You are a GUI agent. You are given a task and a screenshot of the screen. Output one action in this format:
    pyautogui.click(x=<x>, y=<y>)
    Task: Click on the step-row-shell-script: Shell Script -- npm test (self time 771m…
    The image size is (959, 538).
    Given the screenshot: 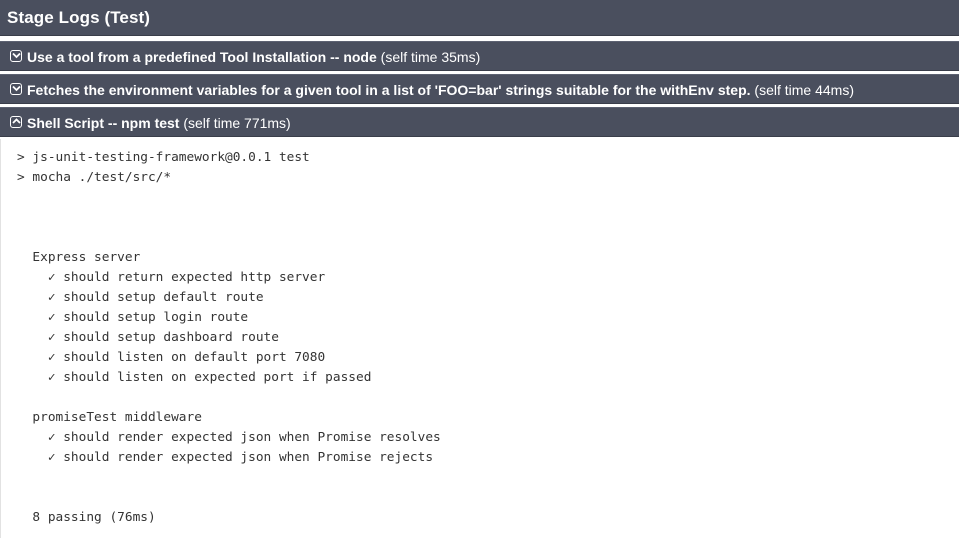 What is the action you would take?
    pyautogui.click(x=479, y=122)
    